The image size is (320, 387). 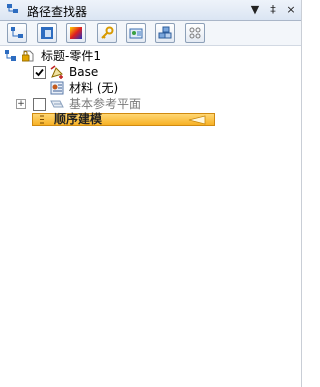 What do you see at coordinates (105, 104) in the screenshot?
I see `tree-item-label: 基本参考平面` at bounding box center [105, 104].